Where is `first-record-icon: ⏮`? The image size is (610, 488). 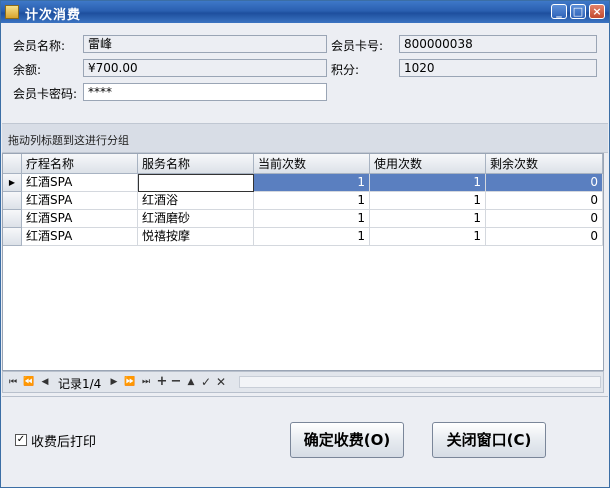 first-record-icon: ⏮ is located at coordinates (13, 382).